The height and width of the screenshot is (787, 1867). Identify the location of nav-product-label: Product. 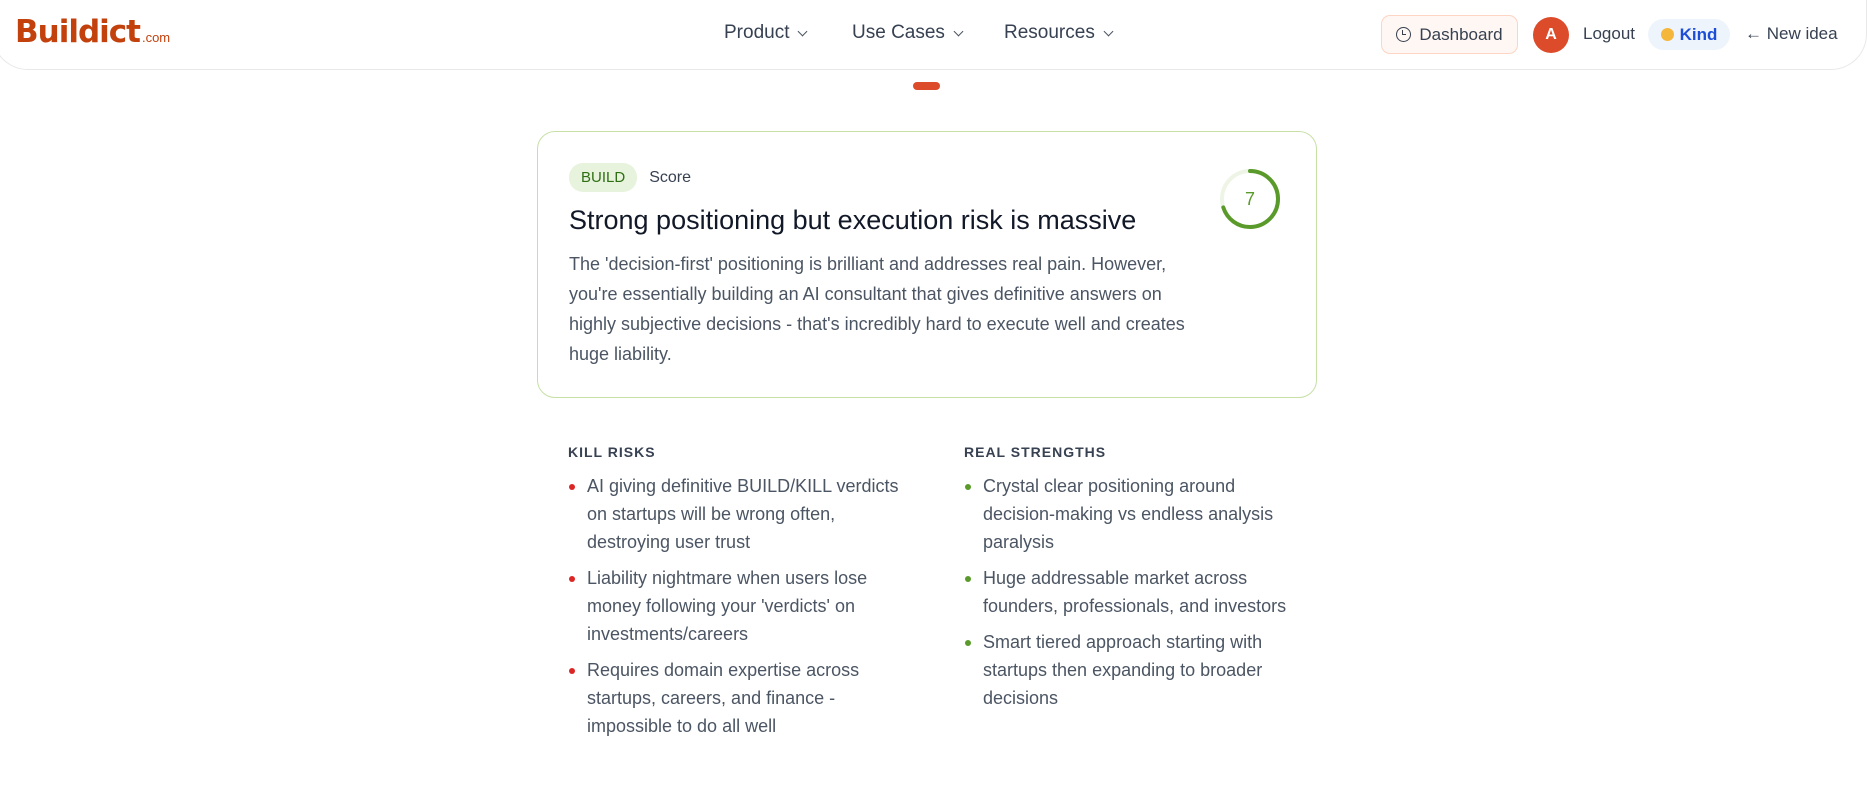
(757, 32).